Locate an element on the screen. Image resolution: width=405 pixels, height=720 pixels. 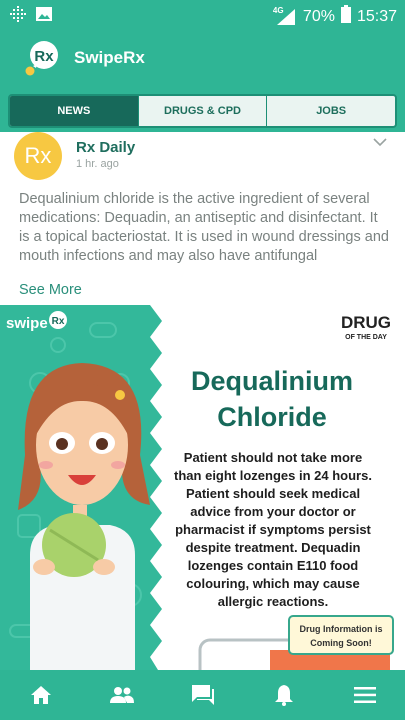
app-logo: Rx is located at coordinates (42, 58).